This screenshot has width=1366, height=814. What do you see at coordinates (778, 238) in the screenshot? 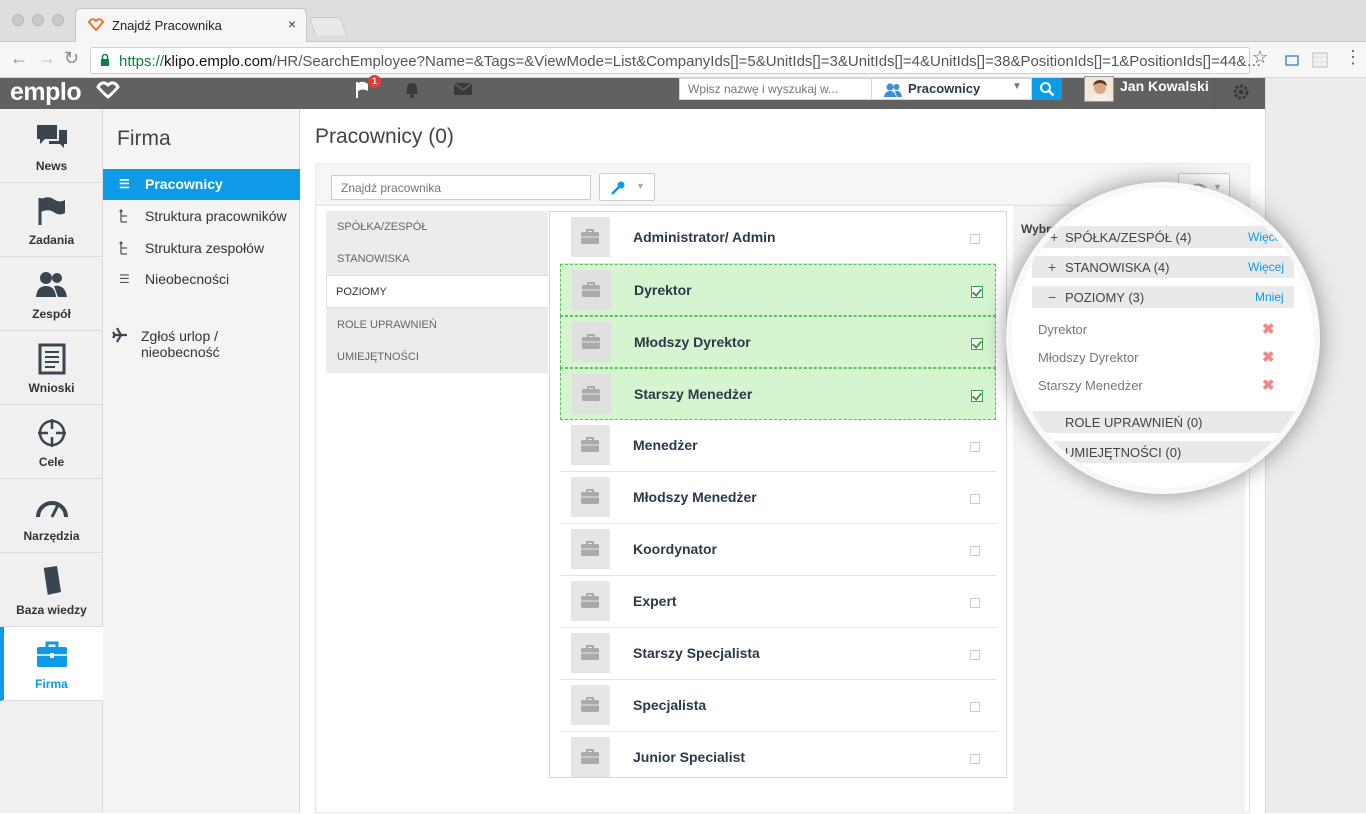
I see `level-row: Administrator/ Admin` at bounding box center [778, 238].